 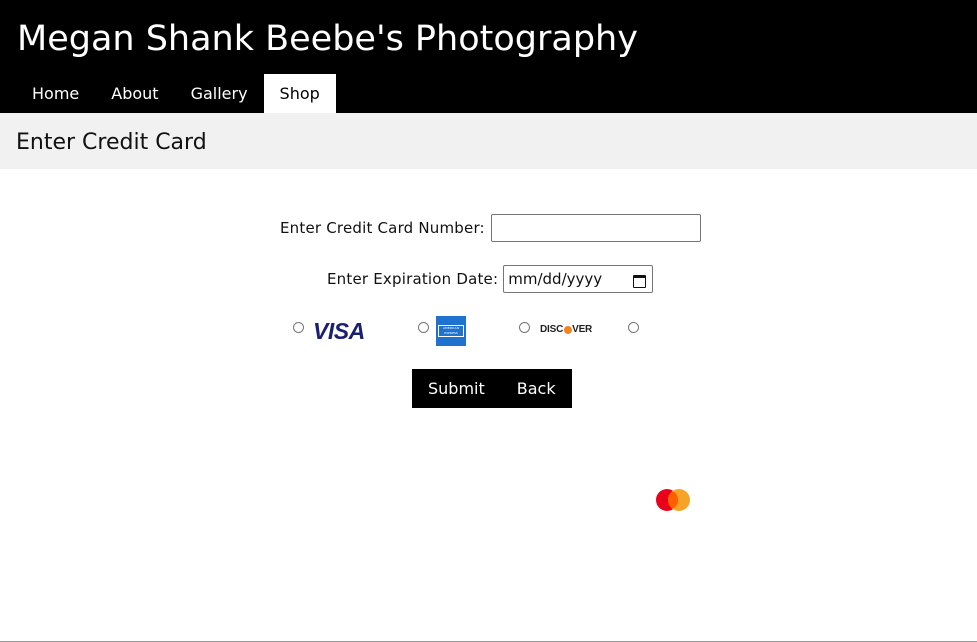 I want to click on radio-discover, so click(x=524, y=327).